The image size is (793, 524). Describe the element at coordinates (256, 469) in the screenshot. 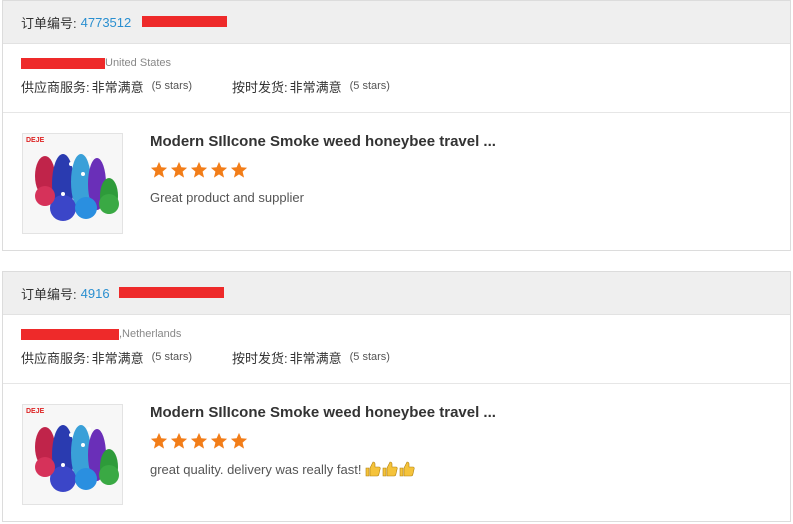

I see `review-text-content: great quality. delivery was really fast!` at that location.